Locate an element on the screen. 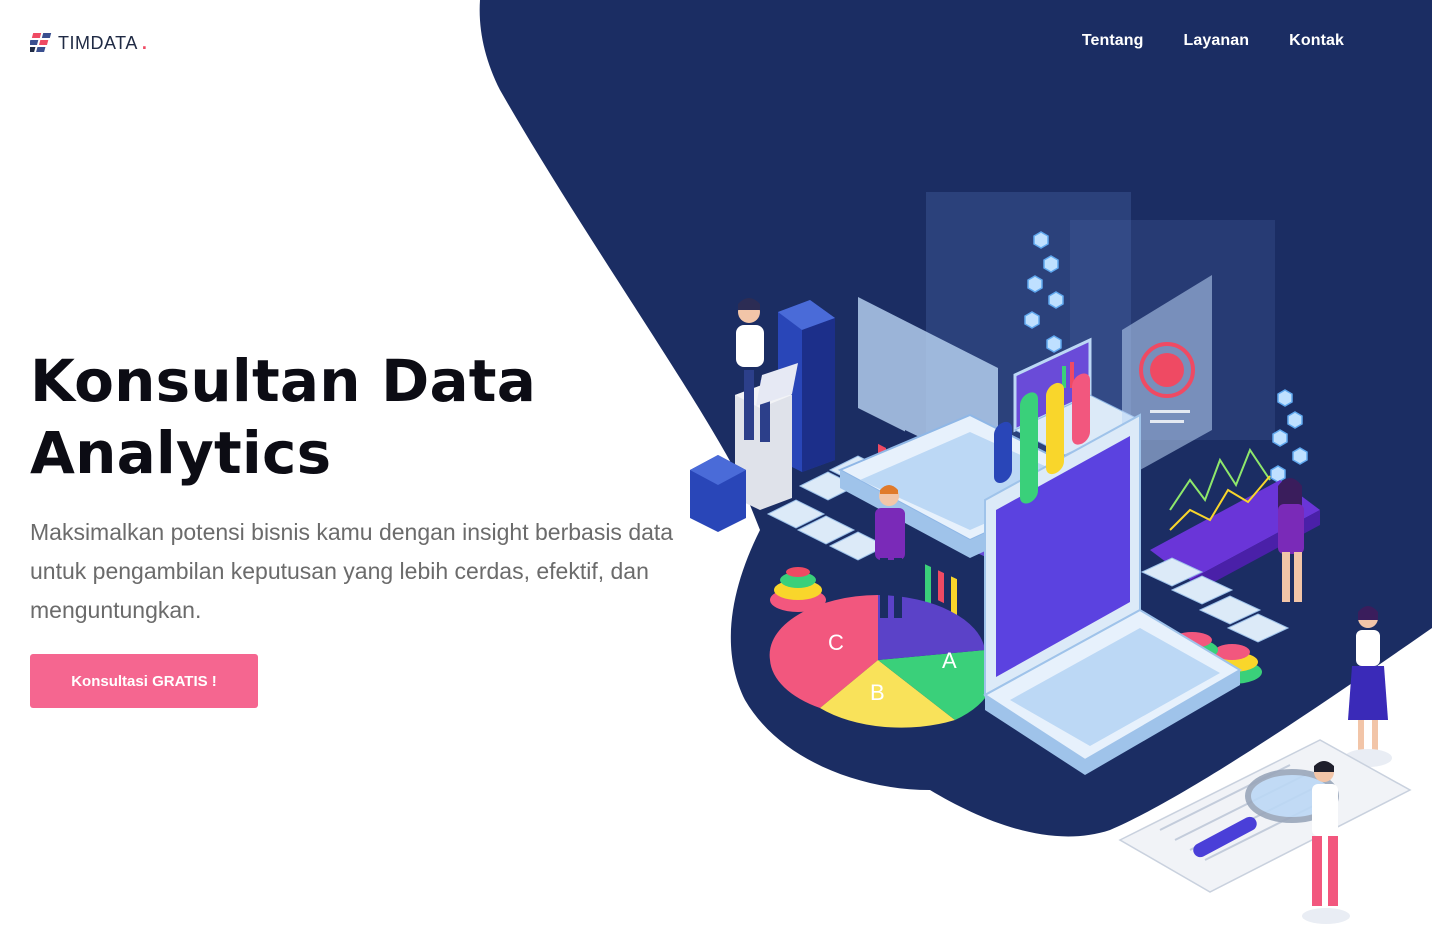 Image resolution: width=1432 pixels, height=938 pixels. site-header: TIMDATA. Tentang Layanan Kontak is located at coordinates (716, 43).